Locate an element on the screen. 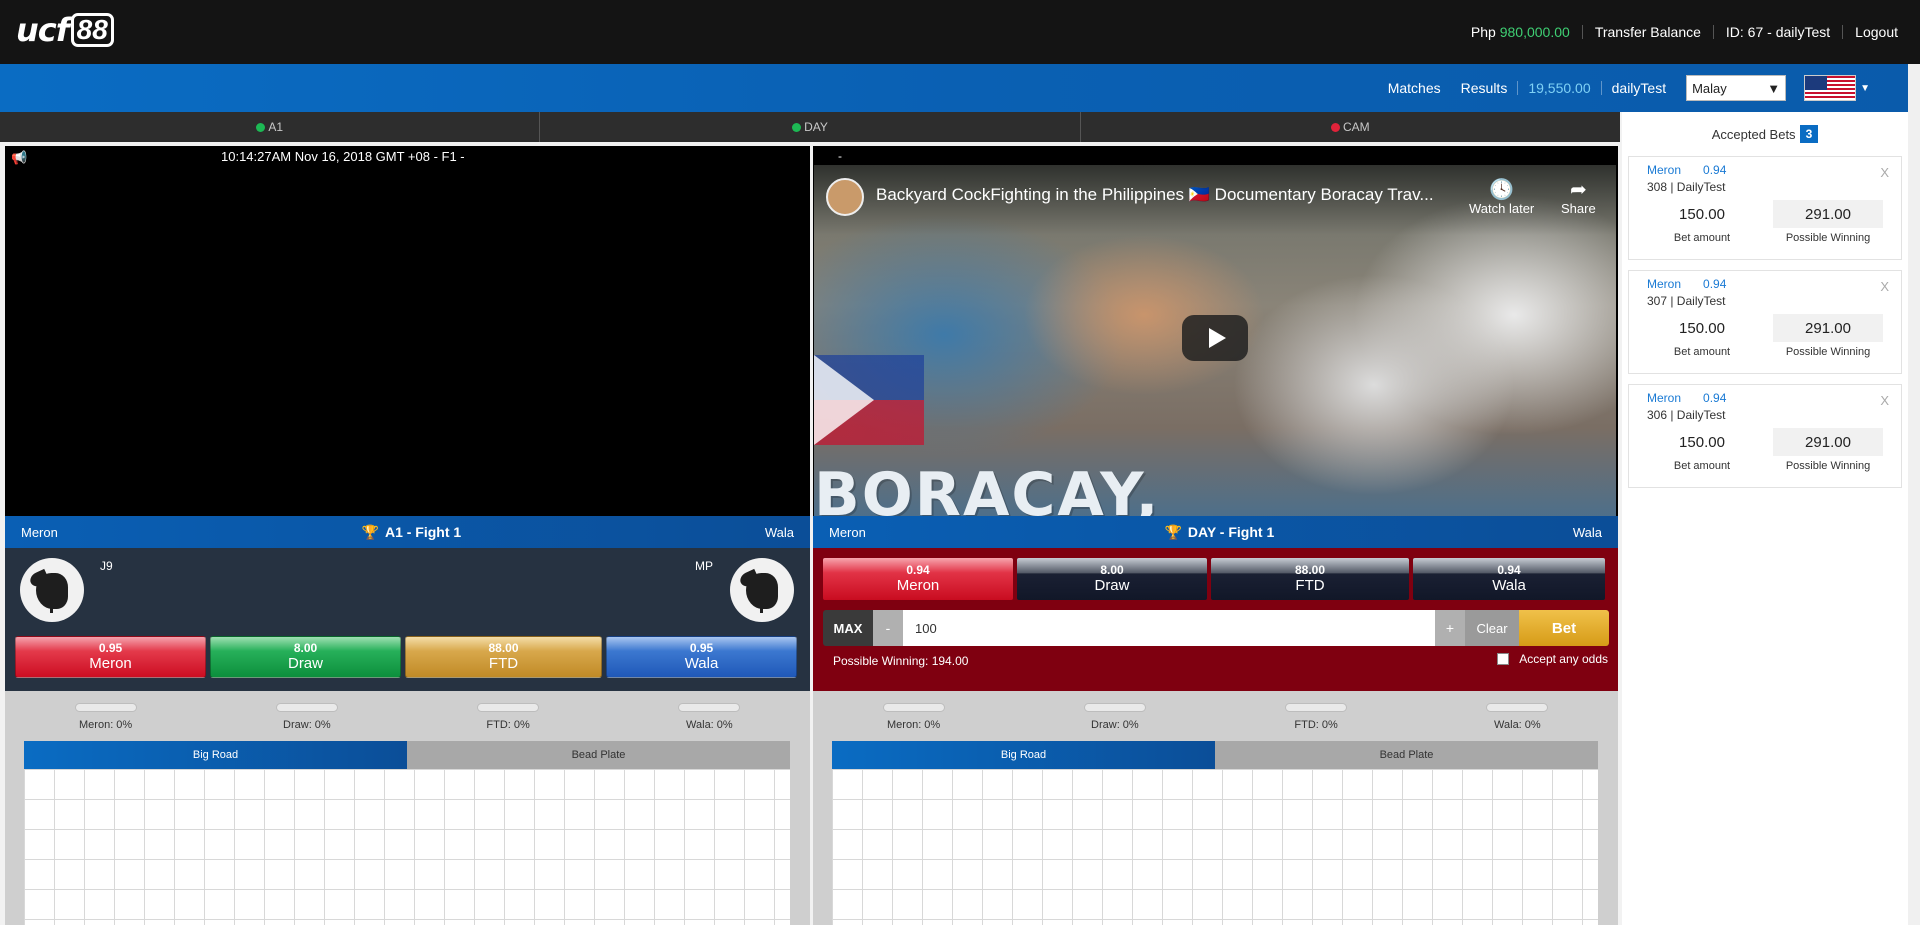 This screenshot has width=1920, height=925. increase-button: + is located at coordinates (1450, 628).